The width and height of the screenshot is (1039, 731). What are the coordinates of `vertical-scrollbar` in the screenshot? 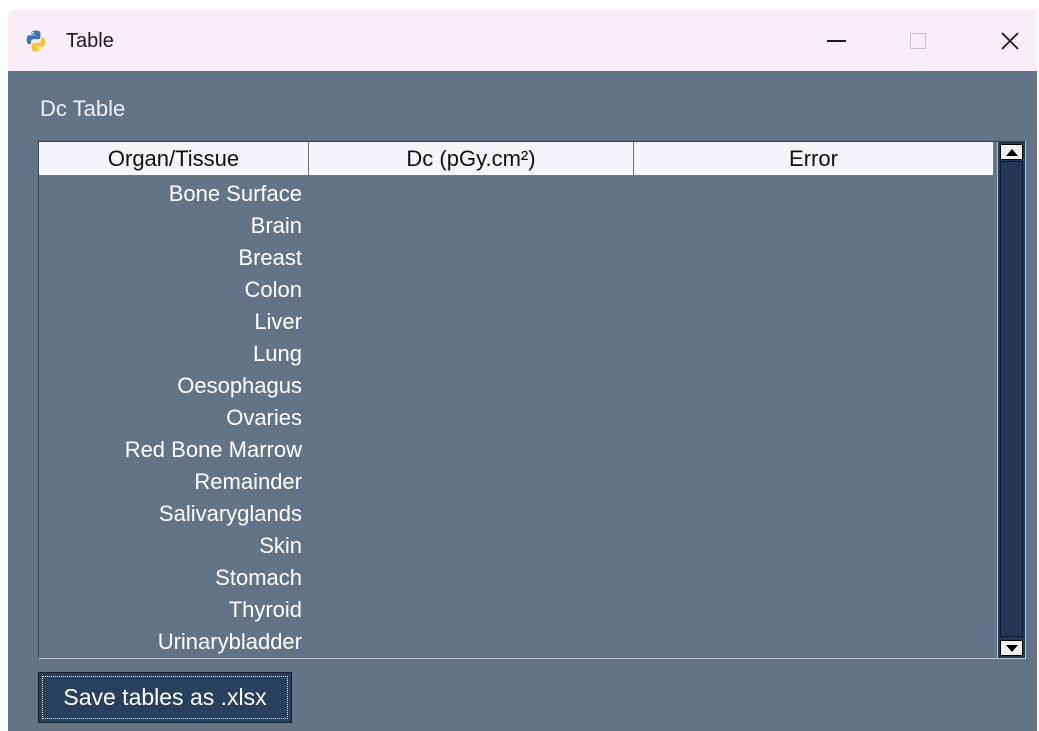 It's located at (1011, 400).